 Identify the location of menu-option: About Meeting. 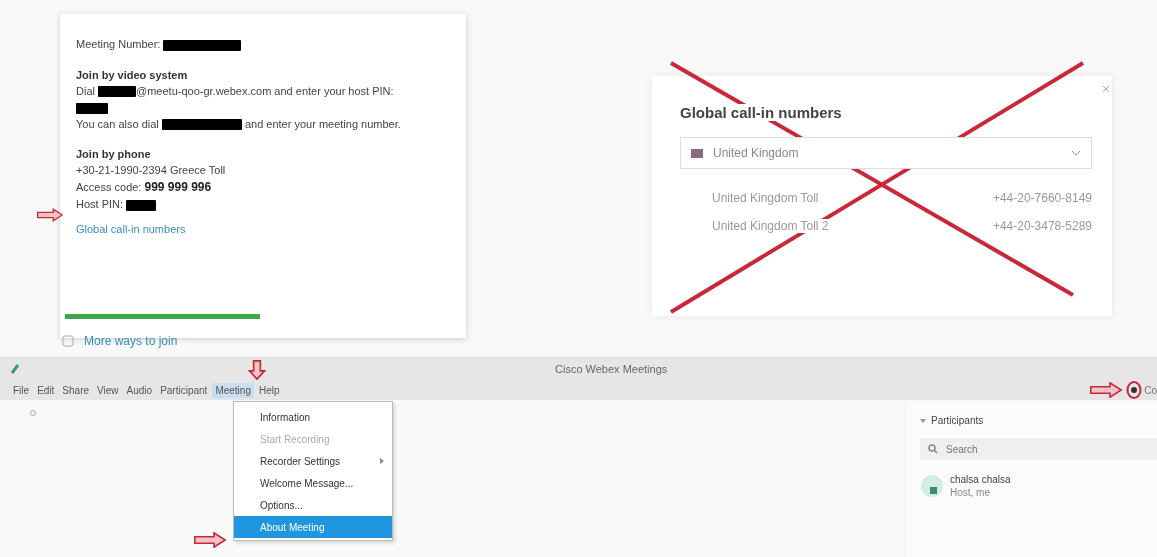
(313, 527).